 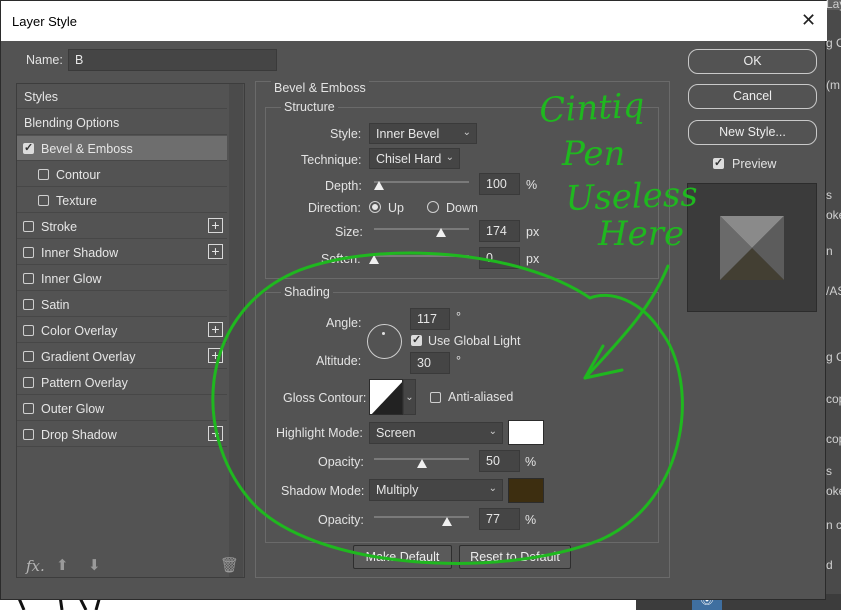 What do you see at coordinates (79, 435) in the screenshot?
I see `style-item-label: Drop Shadow` at bounding box center [79, 435].